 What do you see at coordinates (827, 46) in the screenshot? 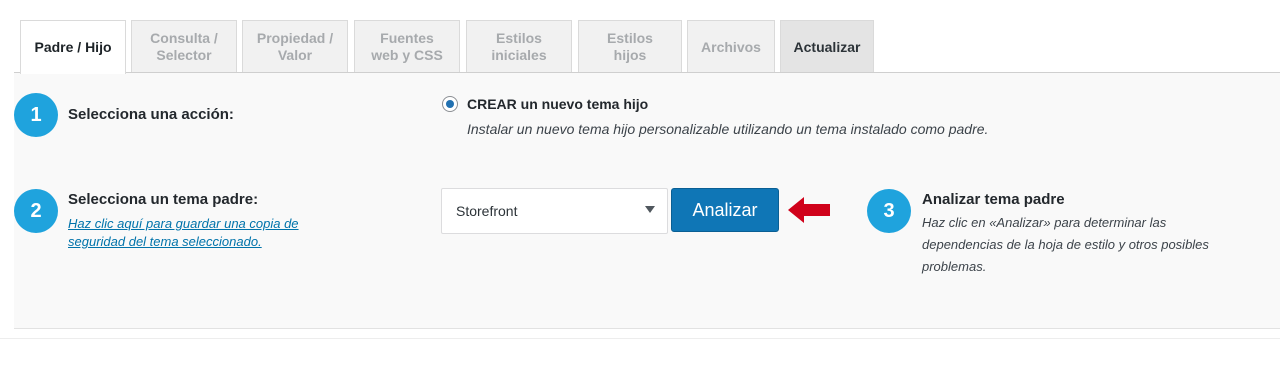
I see `tab-actualizar: Actualizar` at bounding box center [827, 46].